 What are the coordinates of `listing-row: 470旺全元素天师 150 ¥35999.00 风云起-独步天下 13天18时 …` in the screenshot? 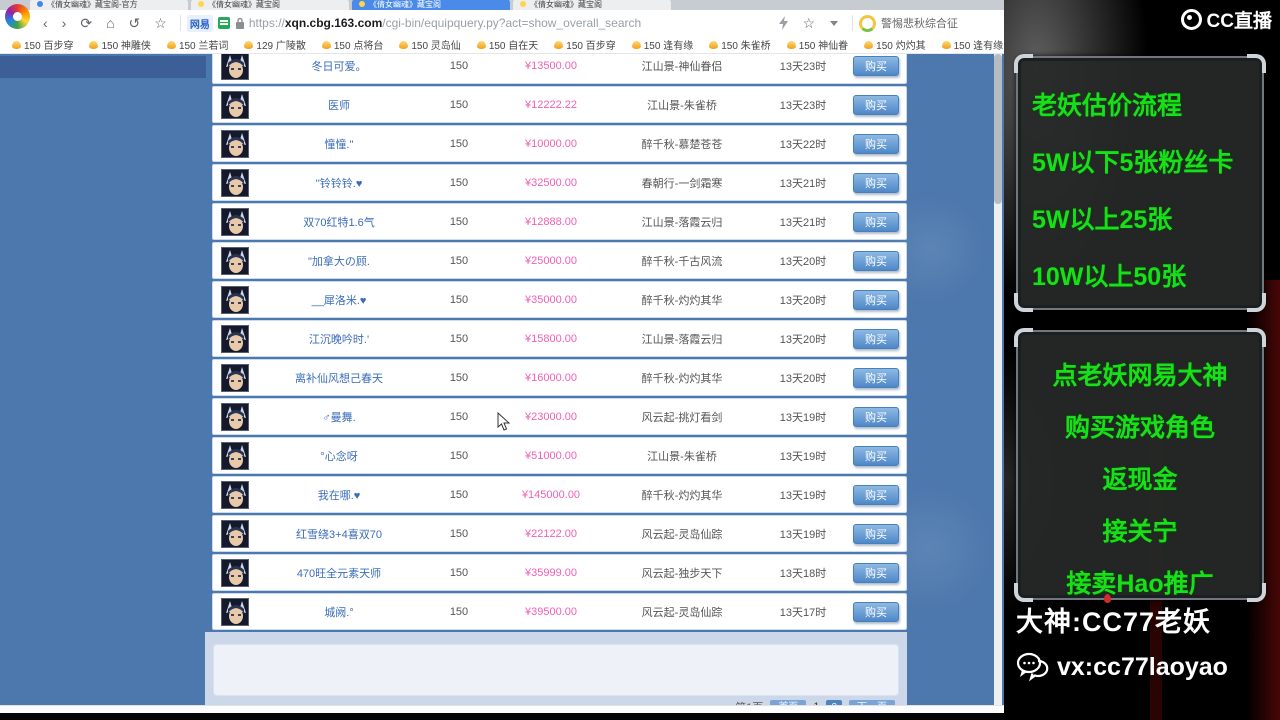 It's located at (559, 572).